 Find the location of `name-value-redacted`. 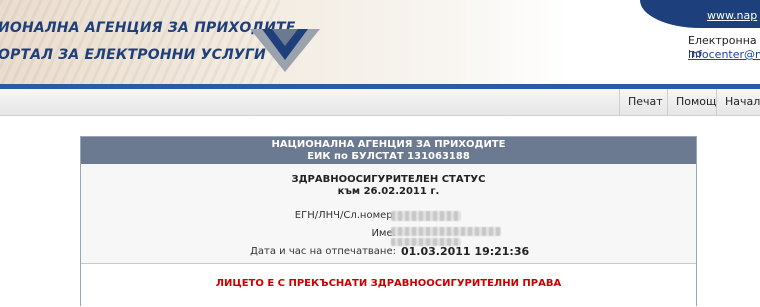

name-value-redacted is located at coordinates (446, 231).